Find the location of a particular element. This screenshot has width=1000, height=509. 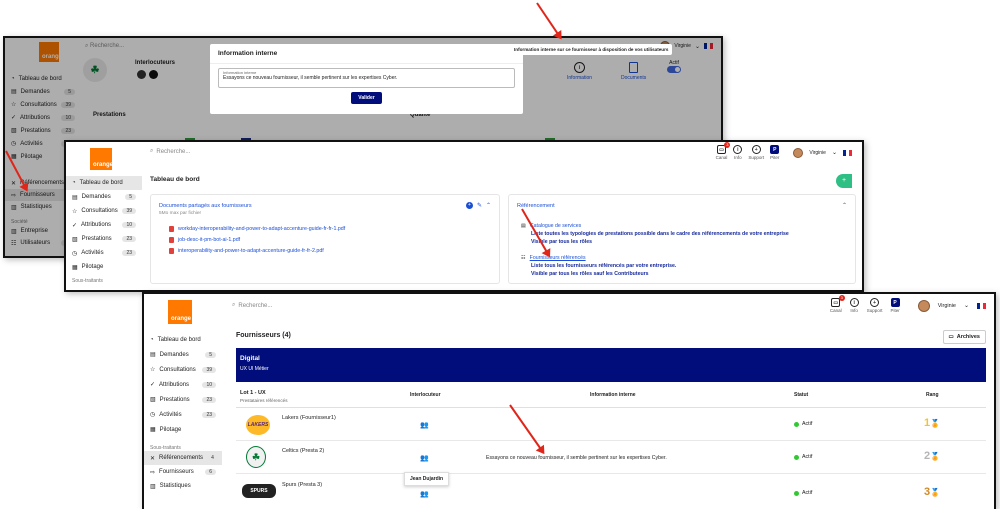

search-icon: ⌕ is located at coordinates (234, 305).